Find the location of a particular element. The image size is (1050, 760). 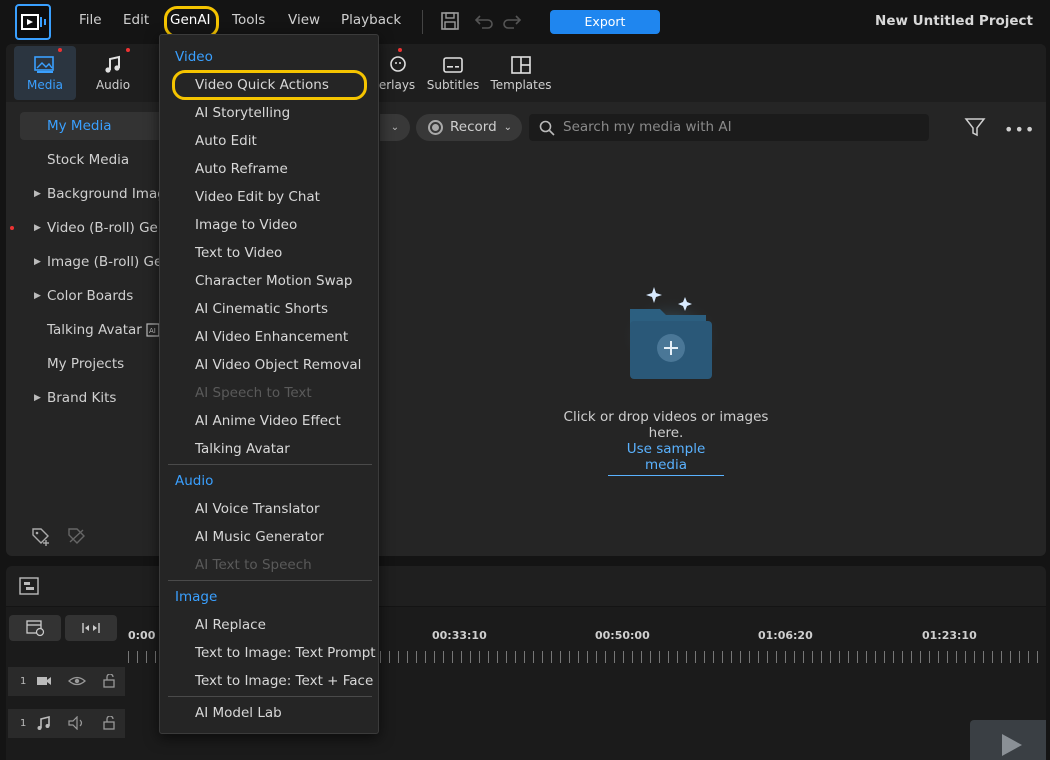

ai-badge-icon: AI is located at coordinates (153, 330).